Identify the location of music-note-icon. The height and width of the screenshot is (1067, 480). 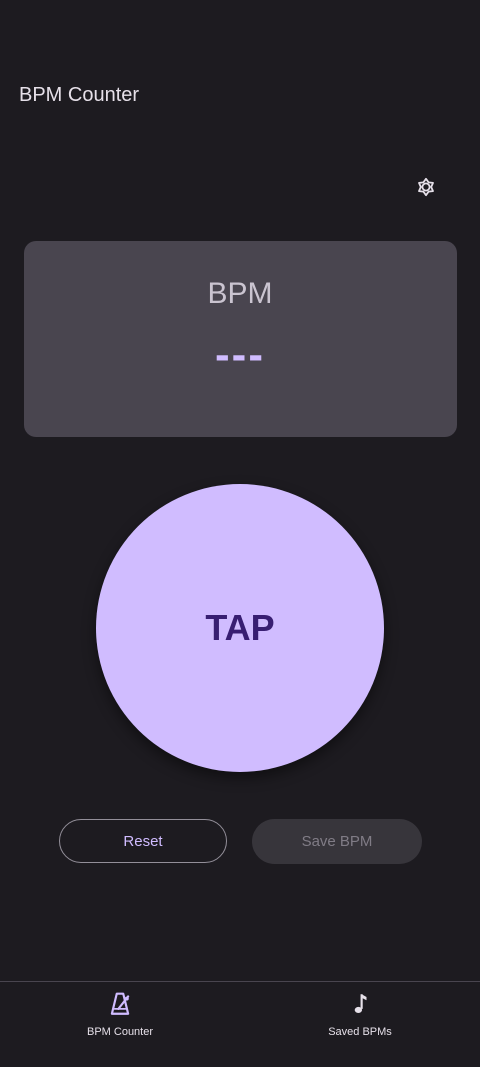
(360, 1004).